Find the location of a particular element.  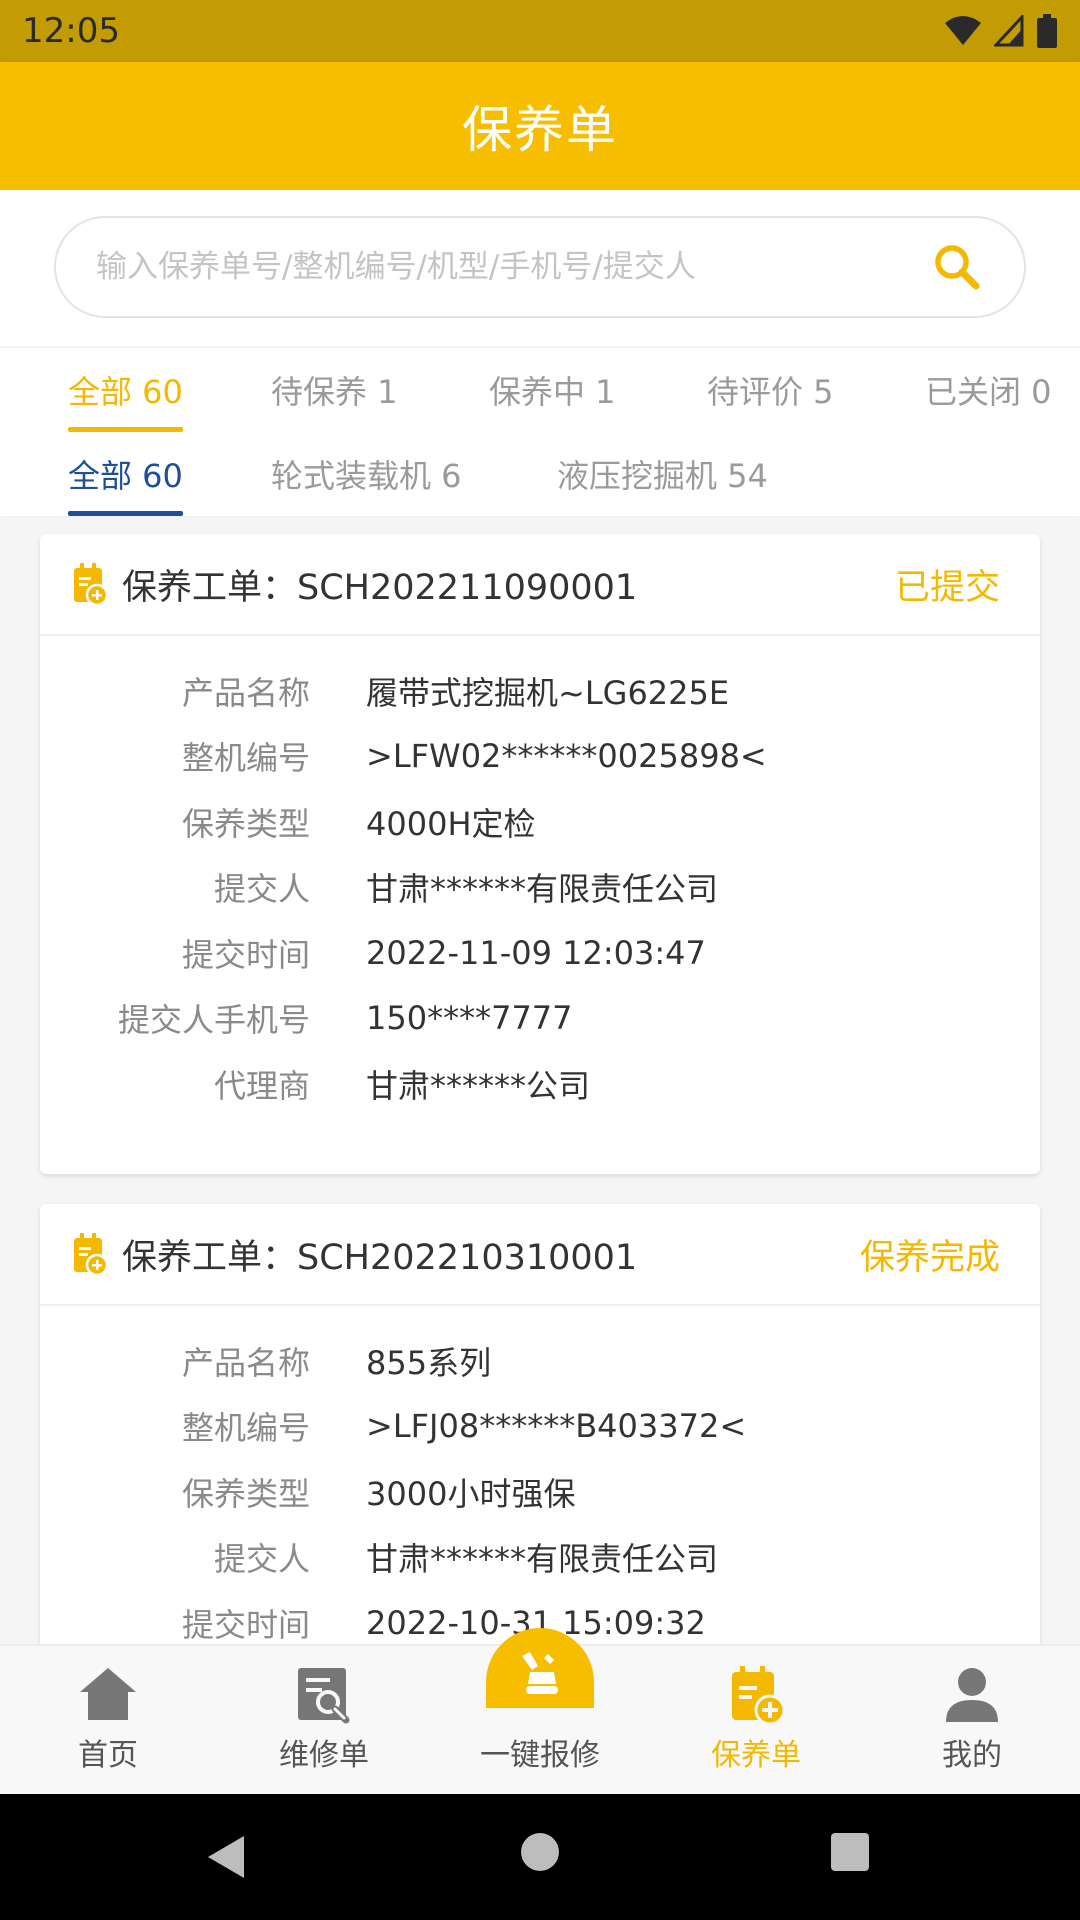

status-time: 12:05 is located at coordinates (71, 31).